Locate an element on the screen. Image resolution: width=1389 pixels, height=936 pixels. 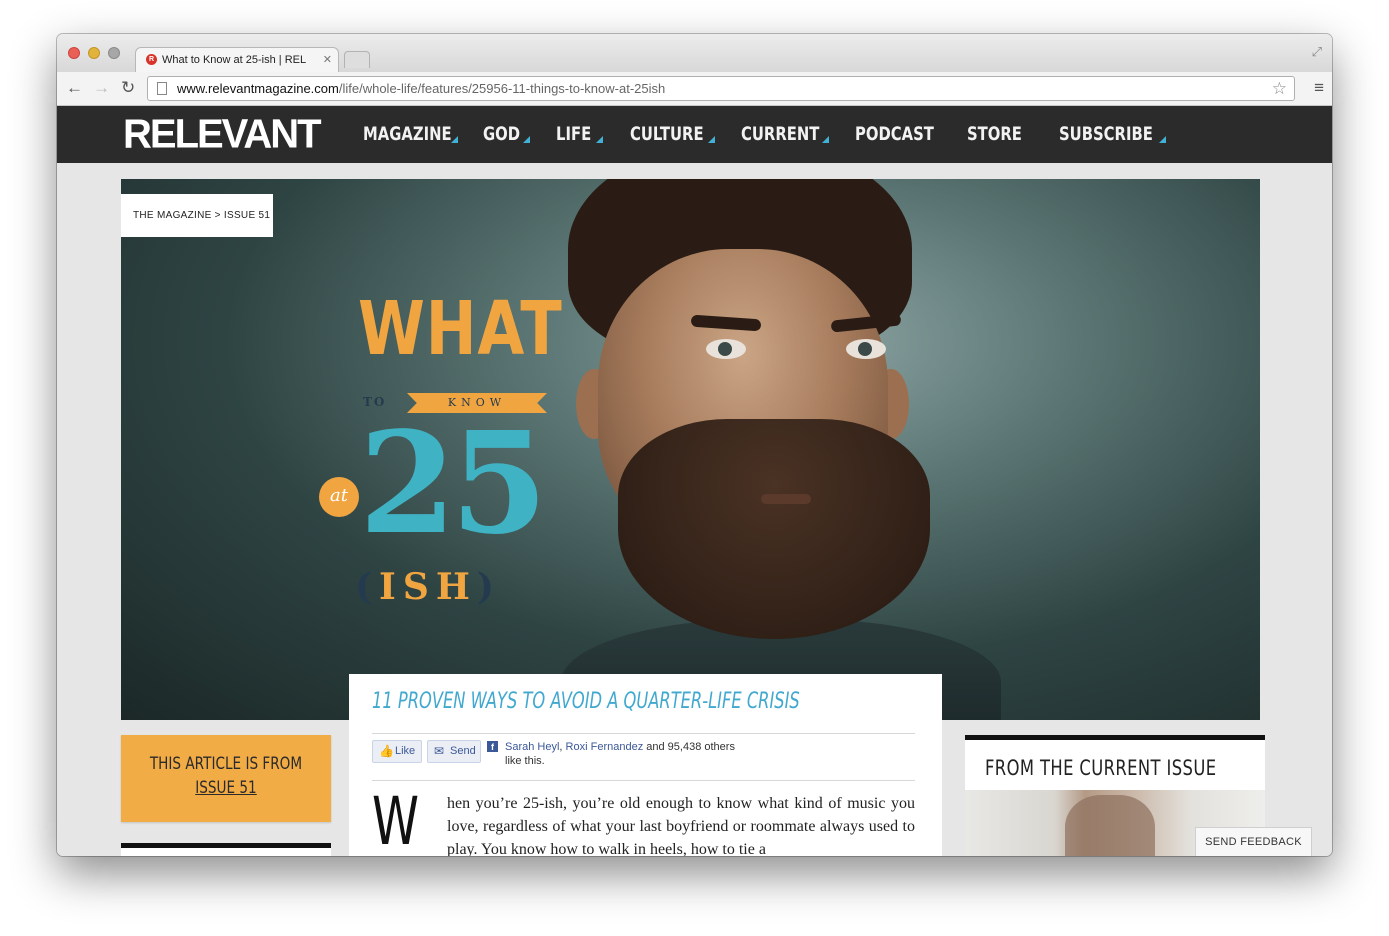
close-tab-icon: ✕ is located at coordinates (327, 60).